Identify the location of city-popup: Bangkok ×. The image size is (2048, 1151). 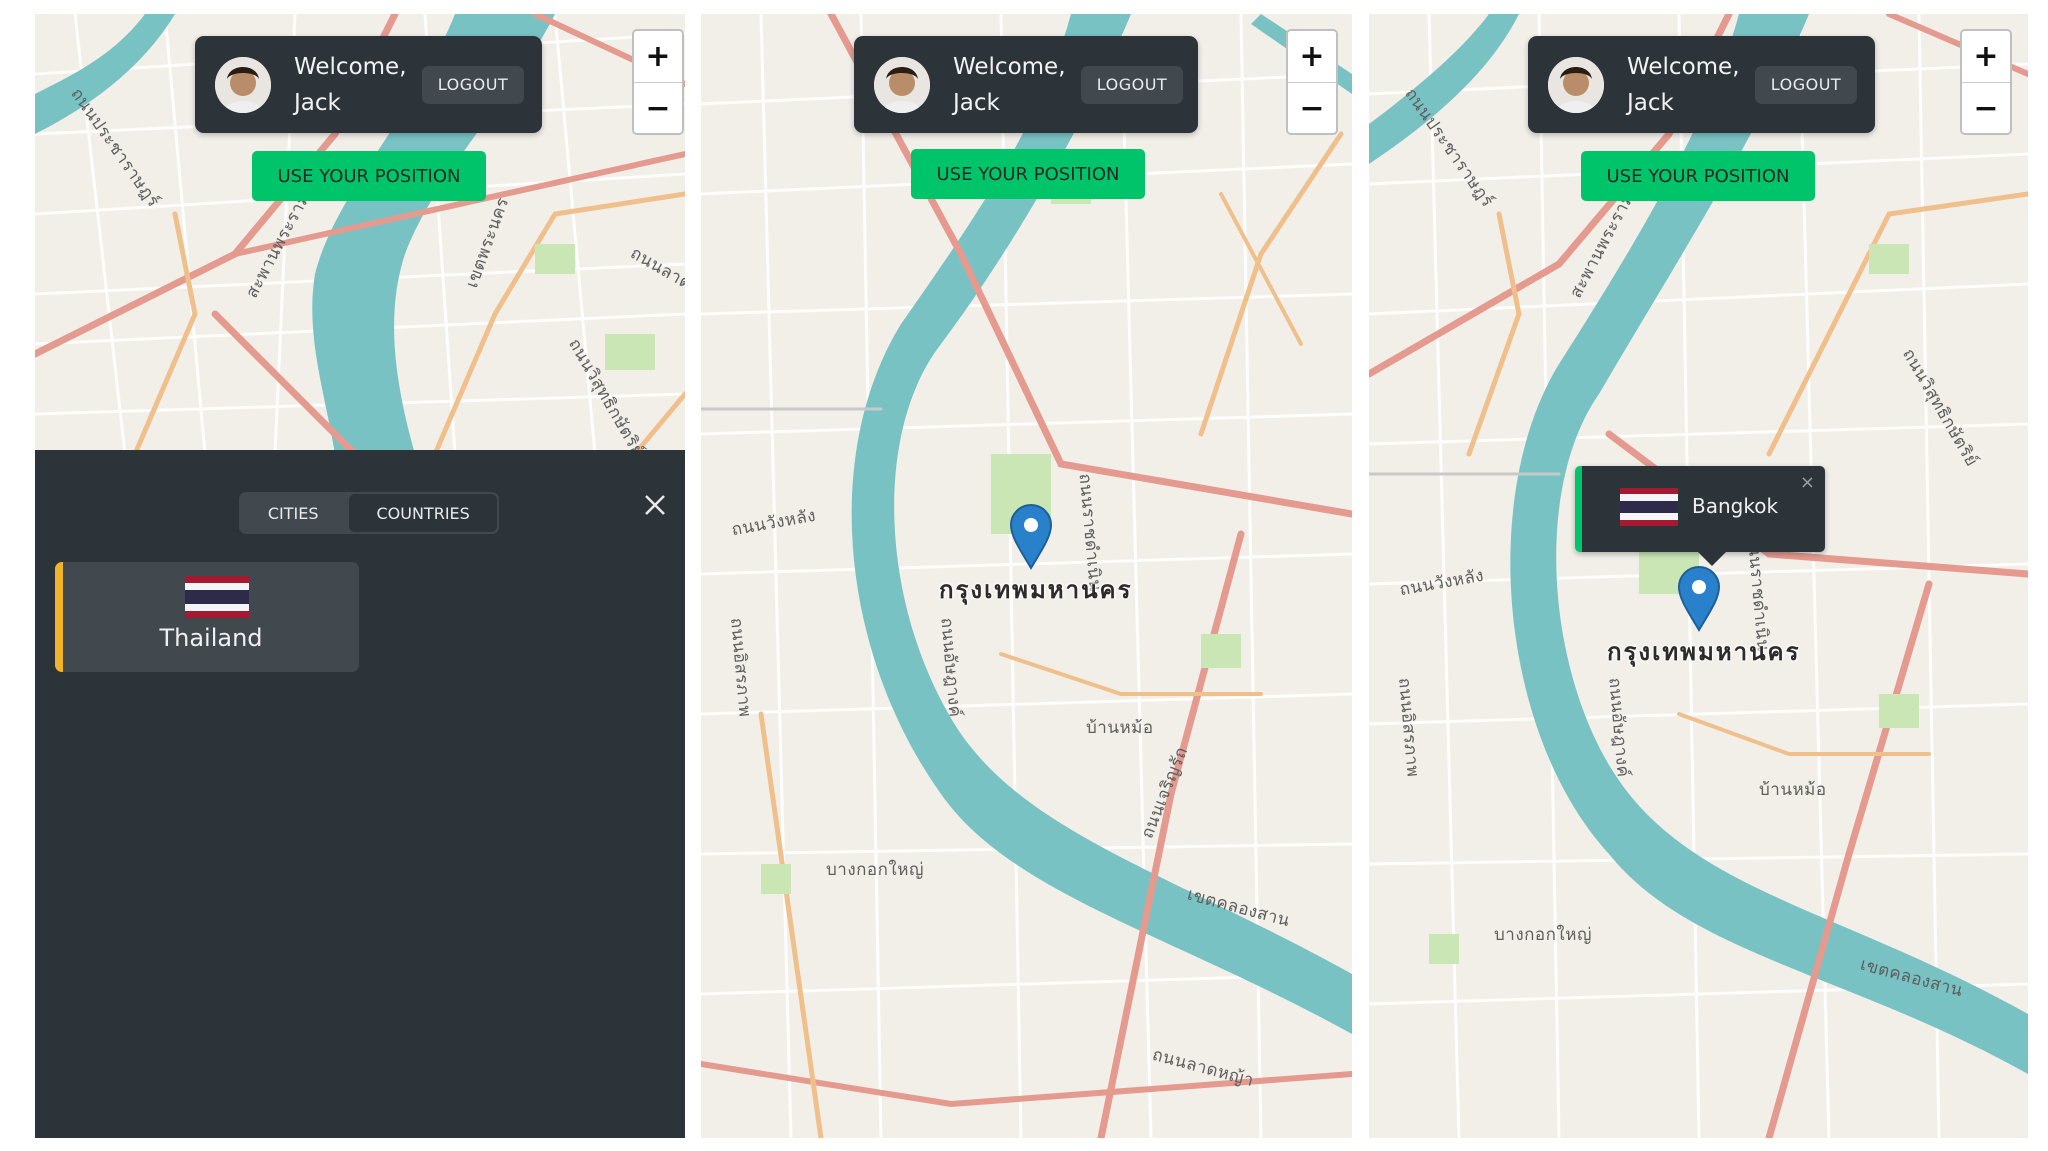
(1700, 516).